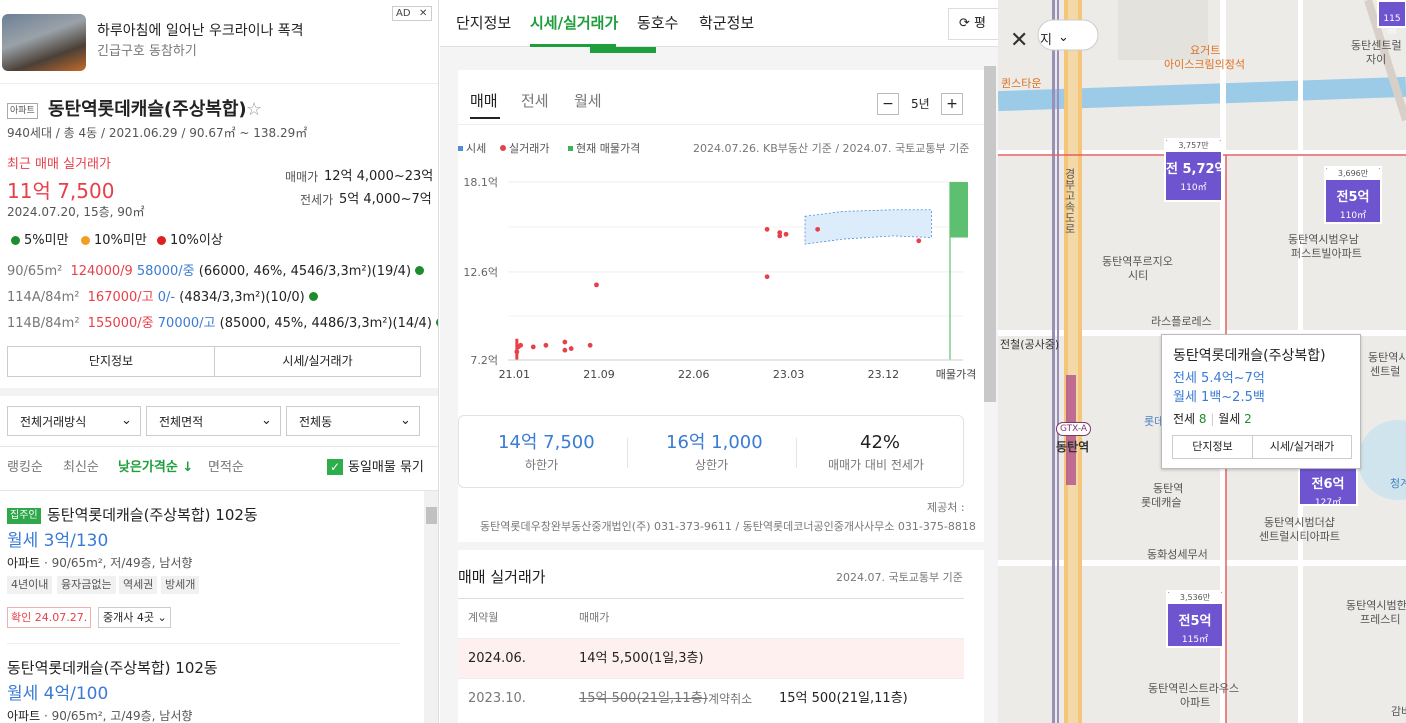 This screenshot has width=1406, height=723. I want to click on y-tick-label: 18.1억, so click(480, 182).